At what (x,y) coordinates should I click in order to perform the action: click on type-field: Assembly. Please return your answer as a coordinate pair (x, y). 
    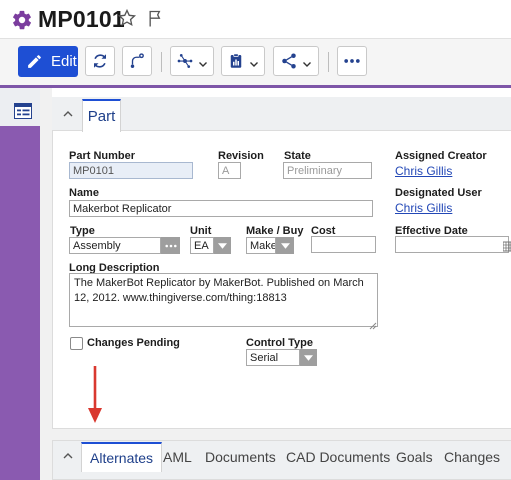
    Looking at the image, I should click on (115, 245).